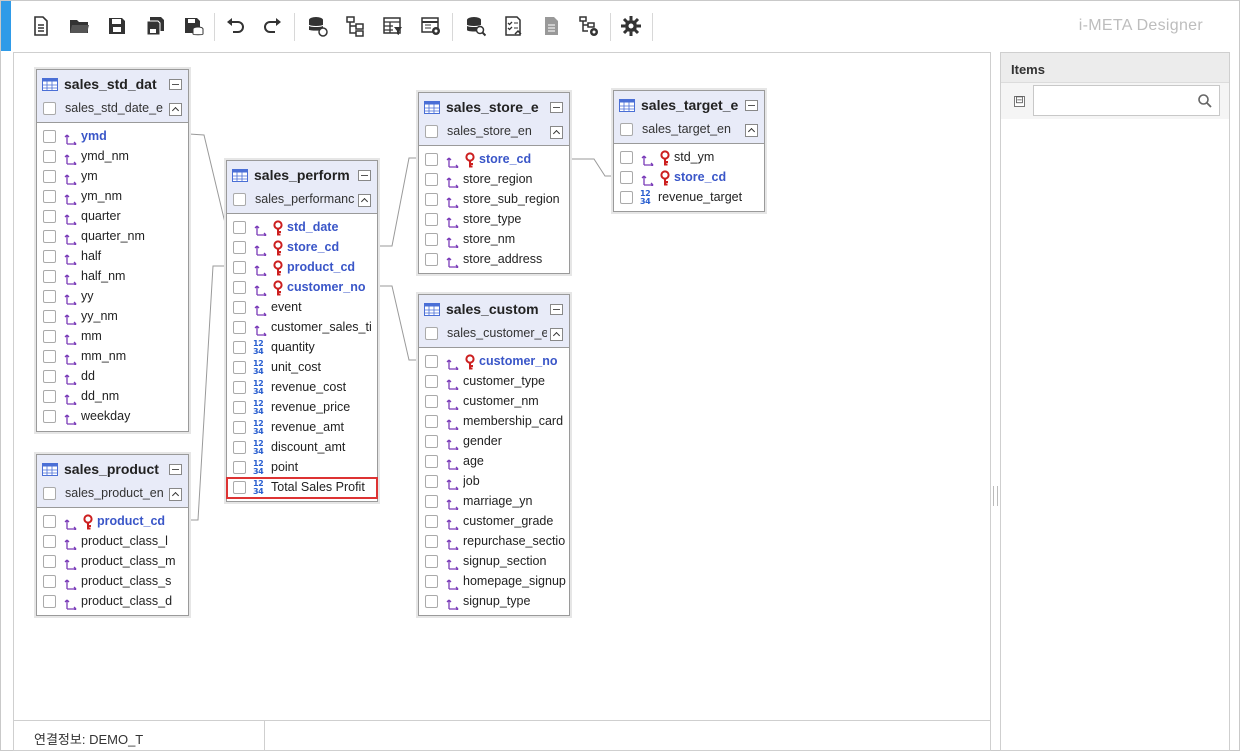  Describe the element at coordinates (494, 422) in the screenshot. I see `field-row: membership_card` at that location.